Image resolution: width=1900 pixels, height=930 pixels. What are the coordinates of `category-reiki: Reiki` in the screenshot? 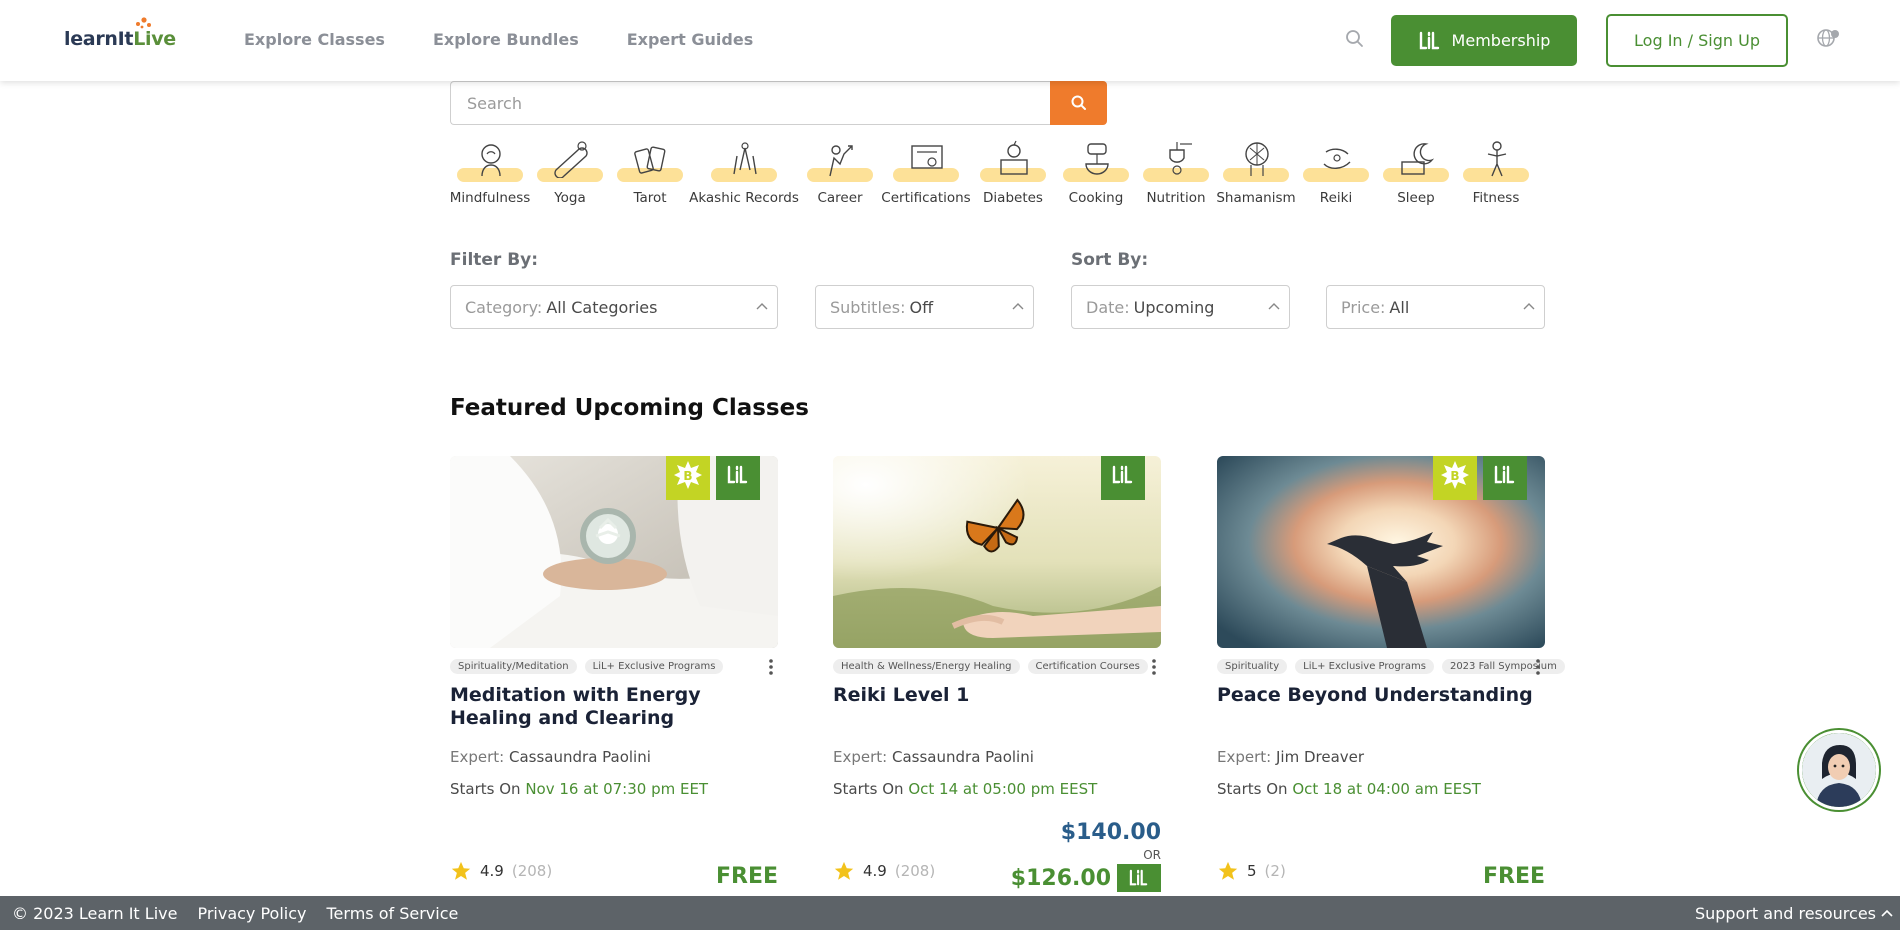 It's located at (1336, 171).